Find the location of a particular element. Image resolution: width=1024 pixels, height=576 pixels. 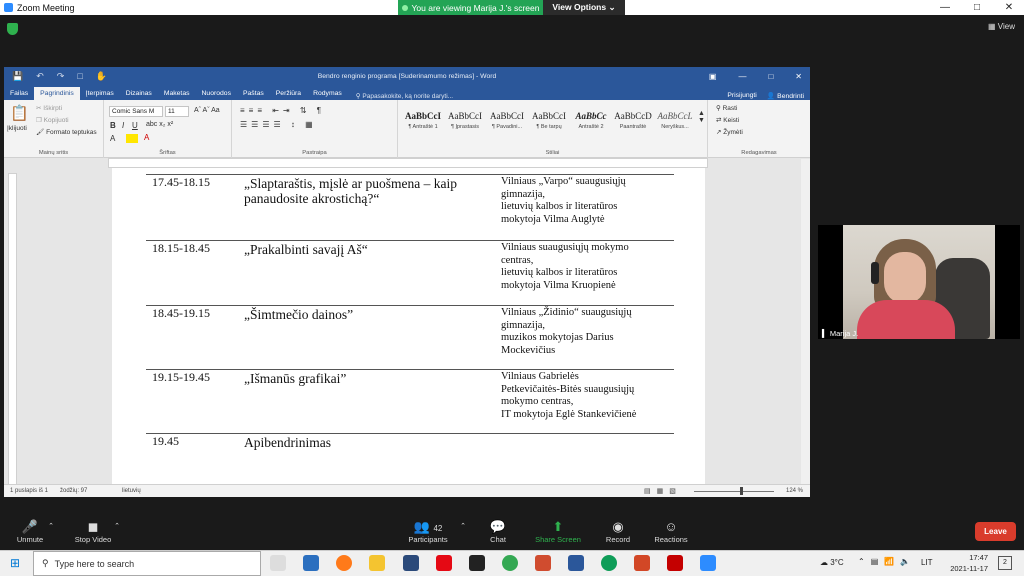

style-subtitle: AaBbCcD Paantraštė is located at coordinates (633, 123).